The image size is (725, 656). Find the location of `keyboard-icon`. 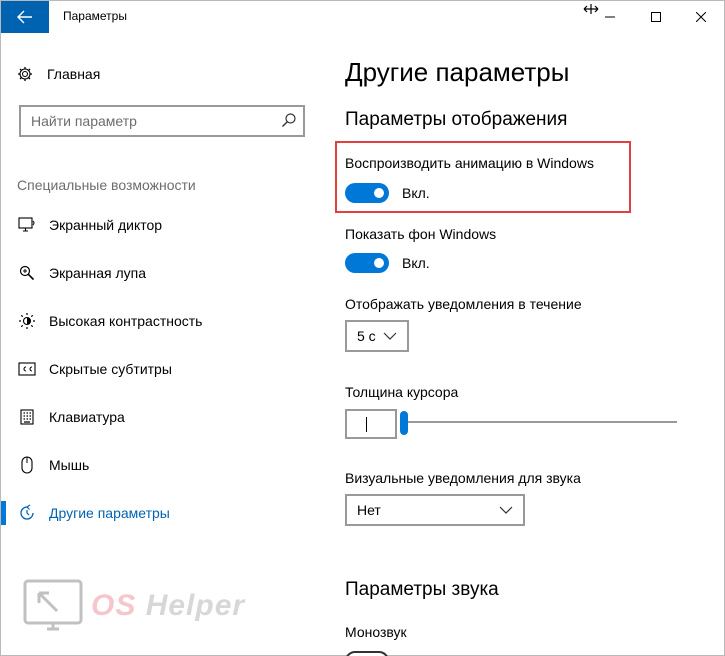

keyboard-icon is located at coordinates (27, 417).